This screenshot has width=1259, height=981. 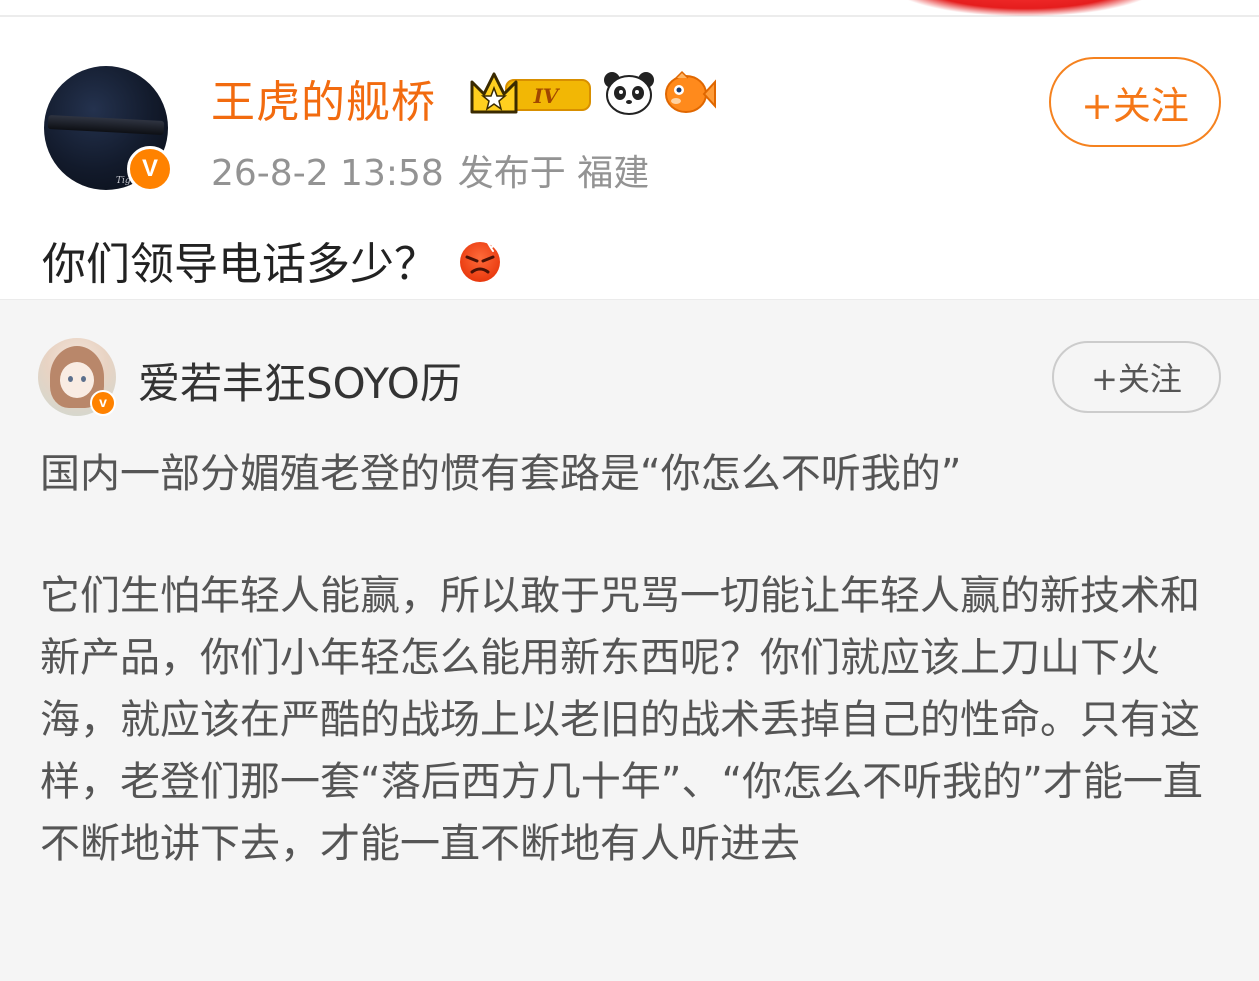 I want to click on post-meta: 26-8-2 13:58 发布于 福建, so click(x=430, y=170).